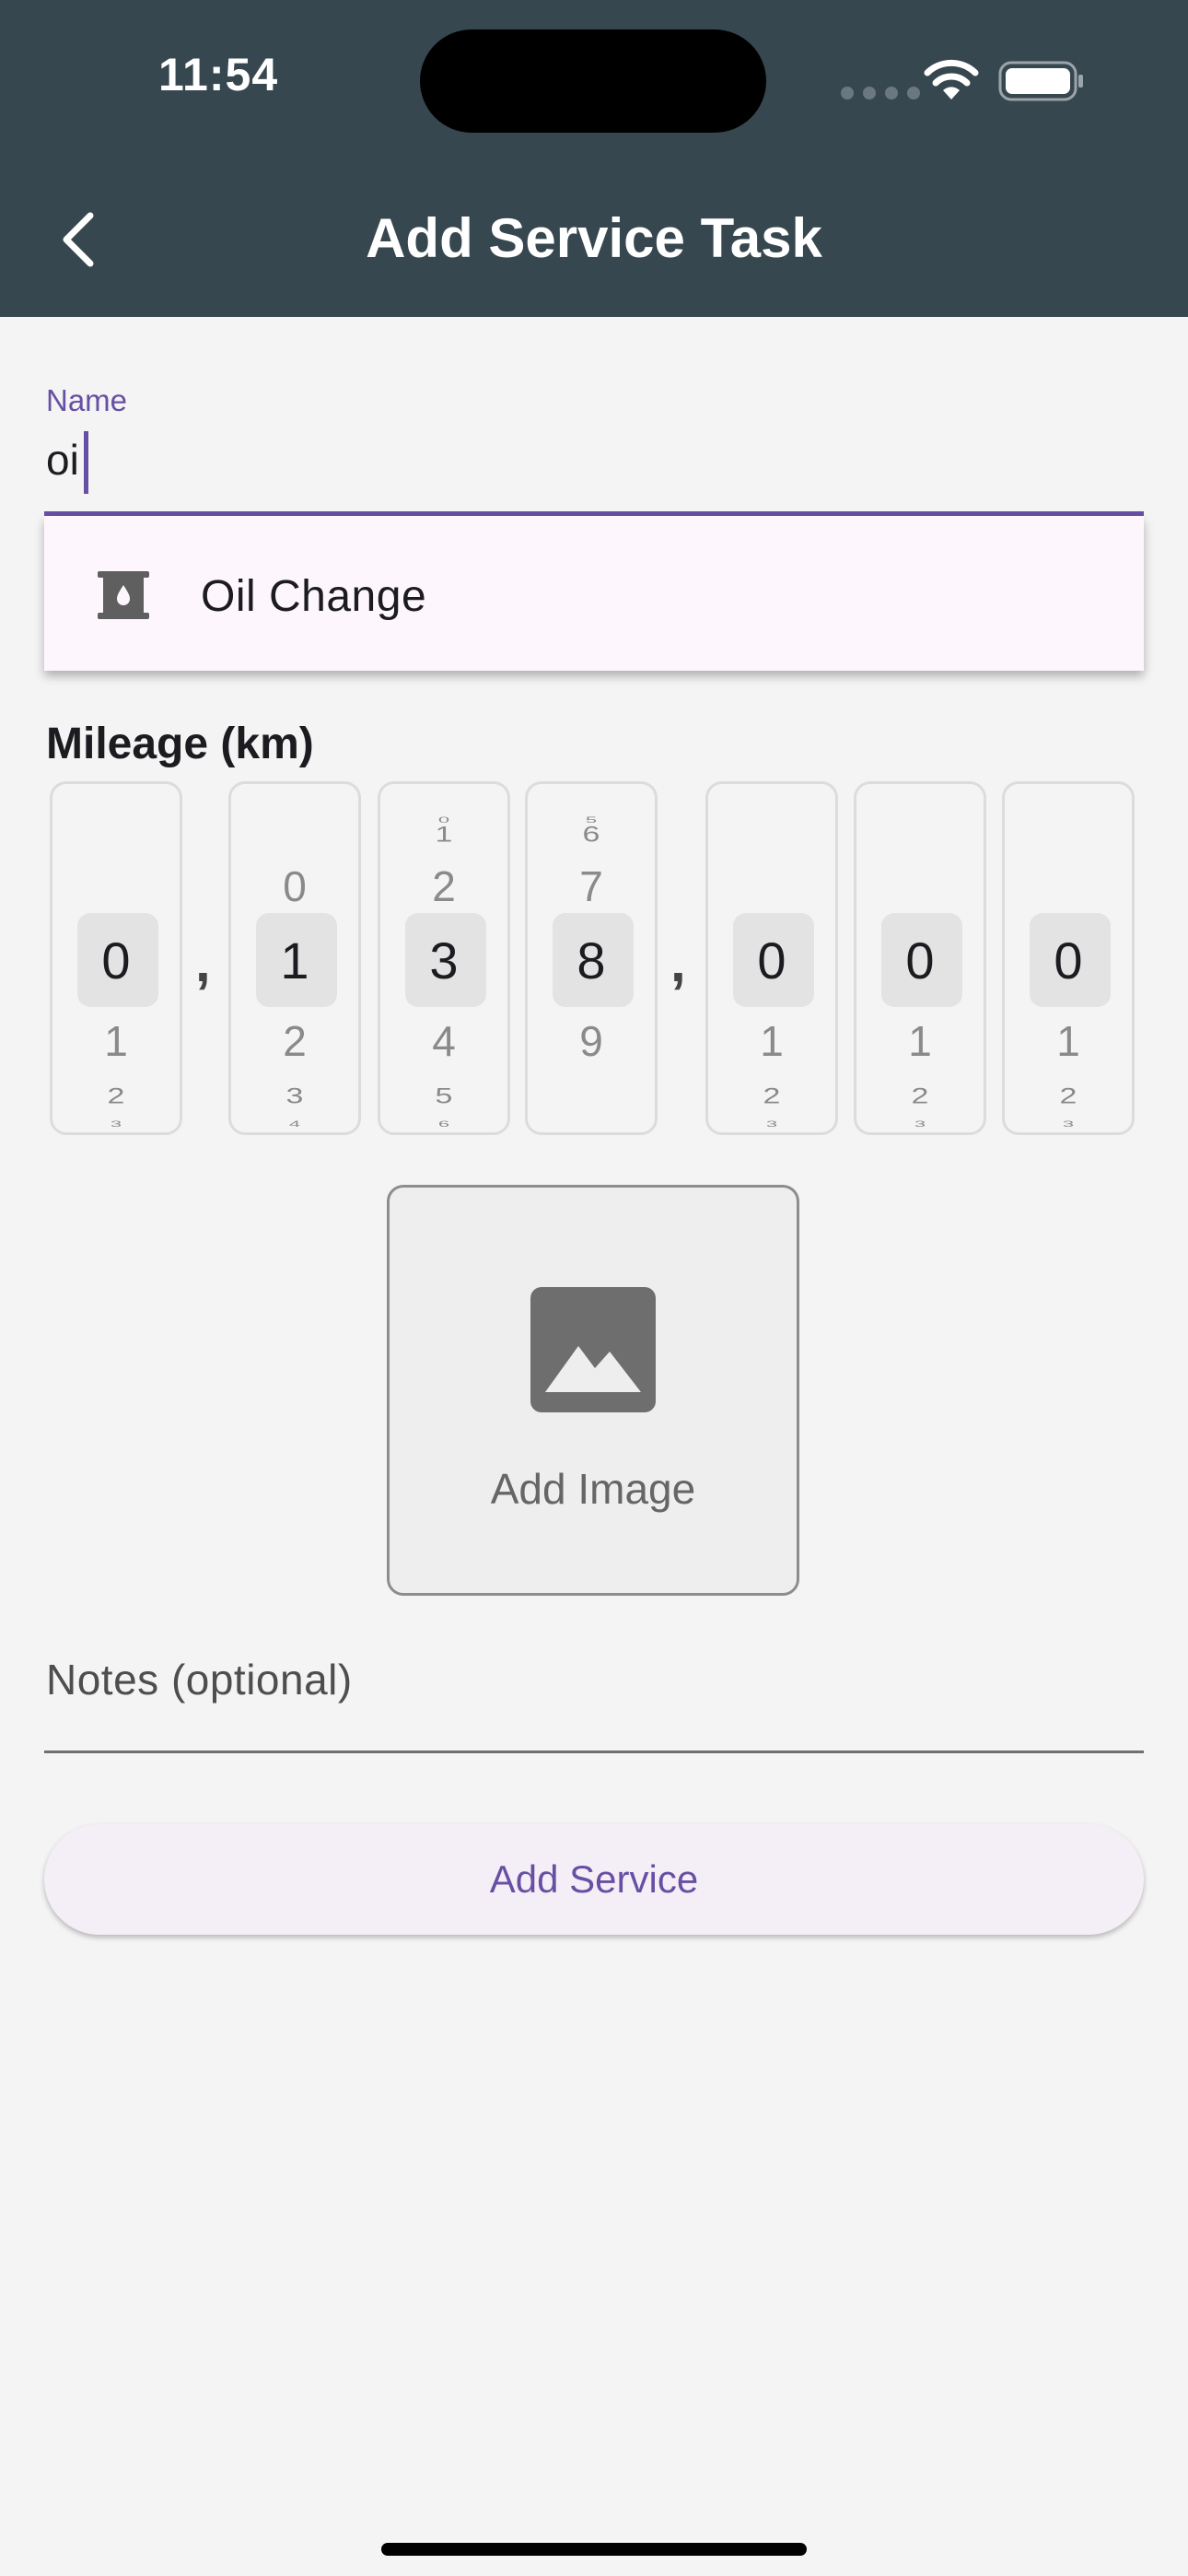  Describe the element at coordinates (591, 886) in the screenshot. I see `wheel-digit: 7` at that location.